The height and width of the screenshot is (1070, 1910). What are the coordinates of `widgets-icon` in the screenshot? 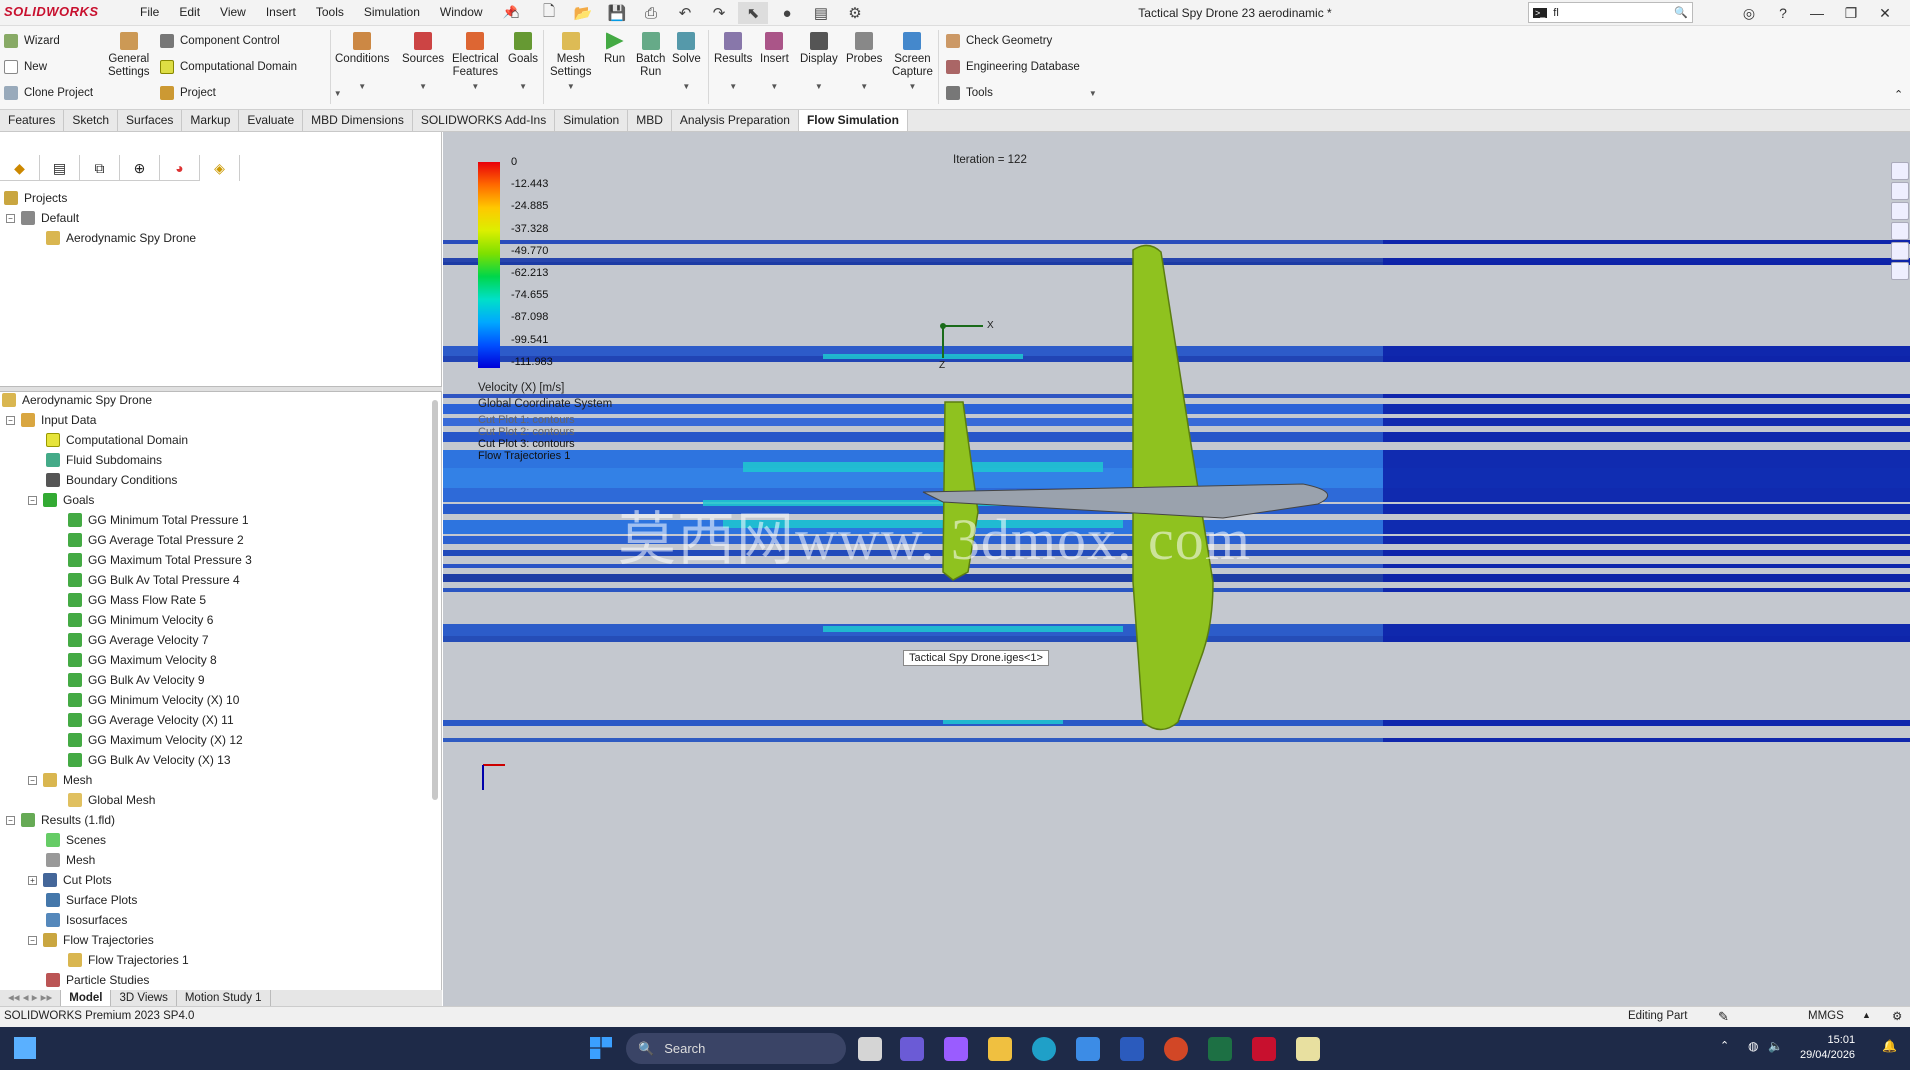 It's located at (25, 1048).